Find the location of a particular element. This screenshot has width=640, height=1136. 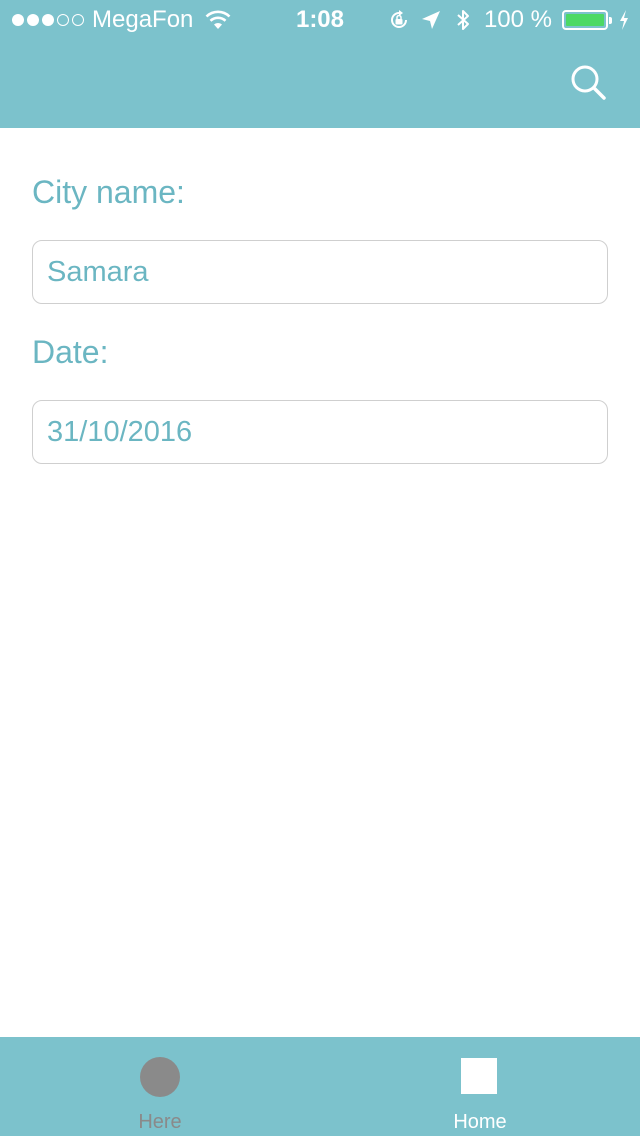

circle-icon is located at coordinates (160, 1077).